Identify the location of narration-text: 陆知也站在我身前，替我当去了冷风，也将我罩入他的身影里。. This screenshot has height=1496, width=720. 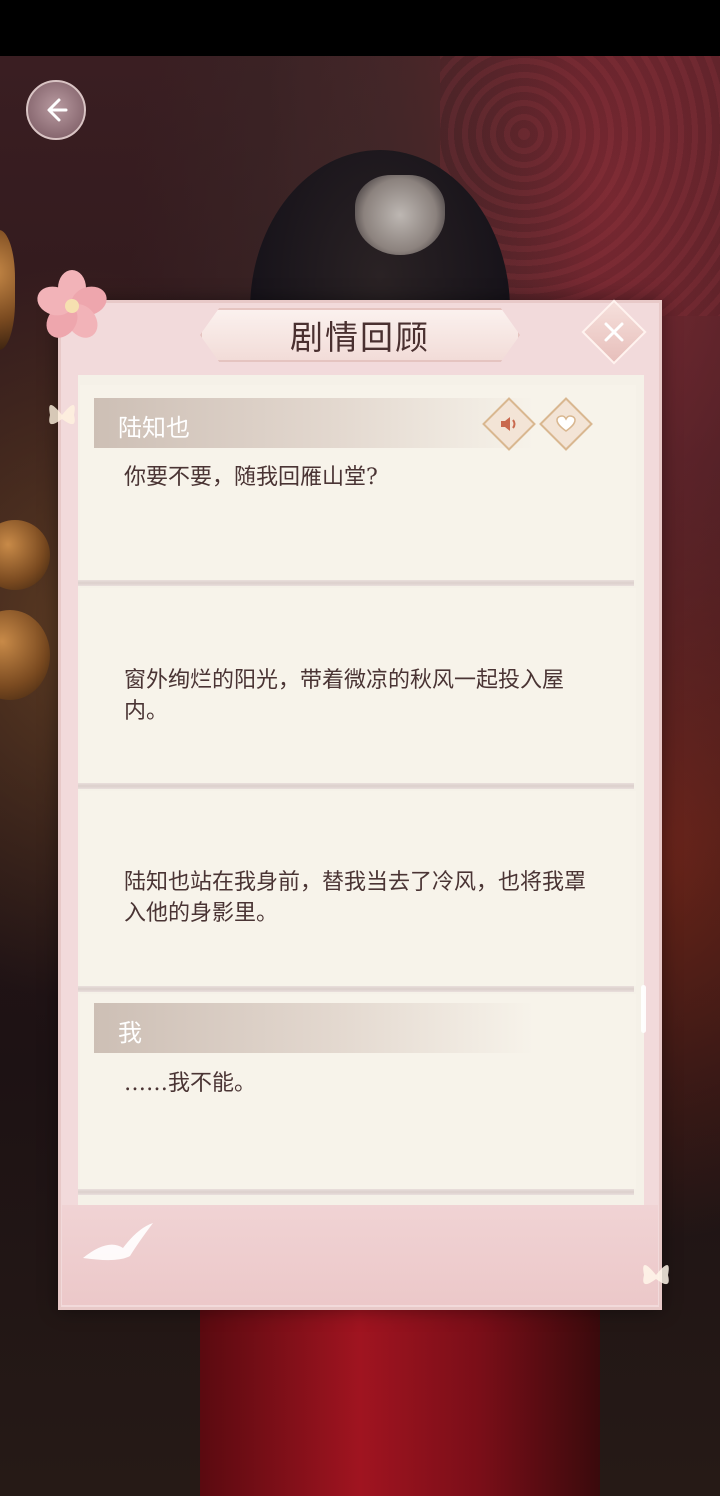
(355, 898).